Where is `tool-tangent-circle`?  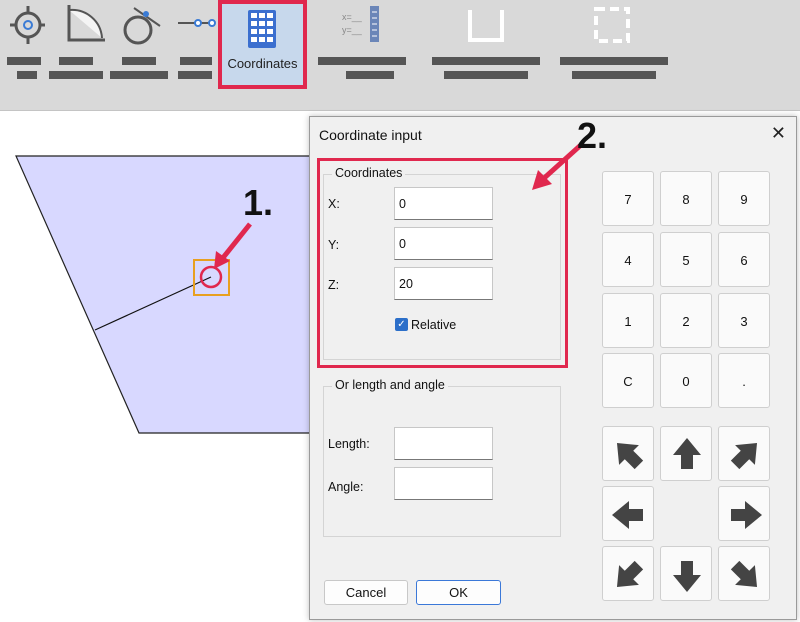
tool-tangent-circle is located at coordinates (139, 46).